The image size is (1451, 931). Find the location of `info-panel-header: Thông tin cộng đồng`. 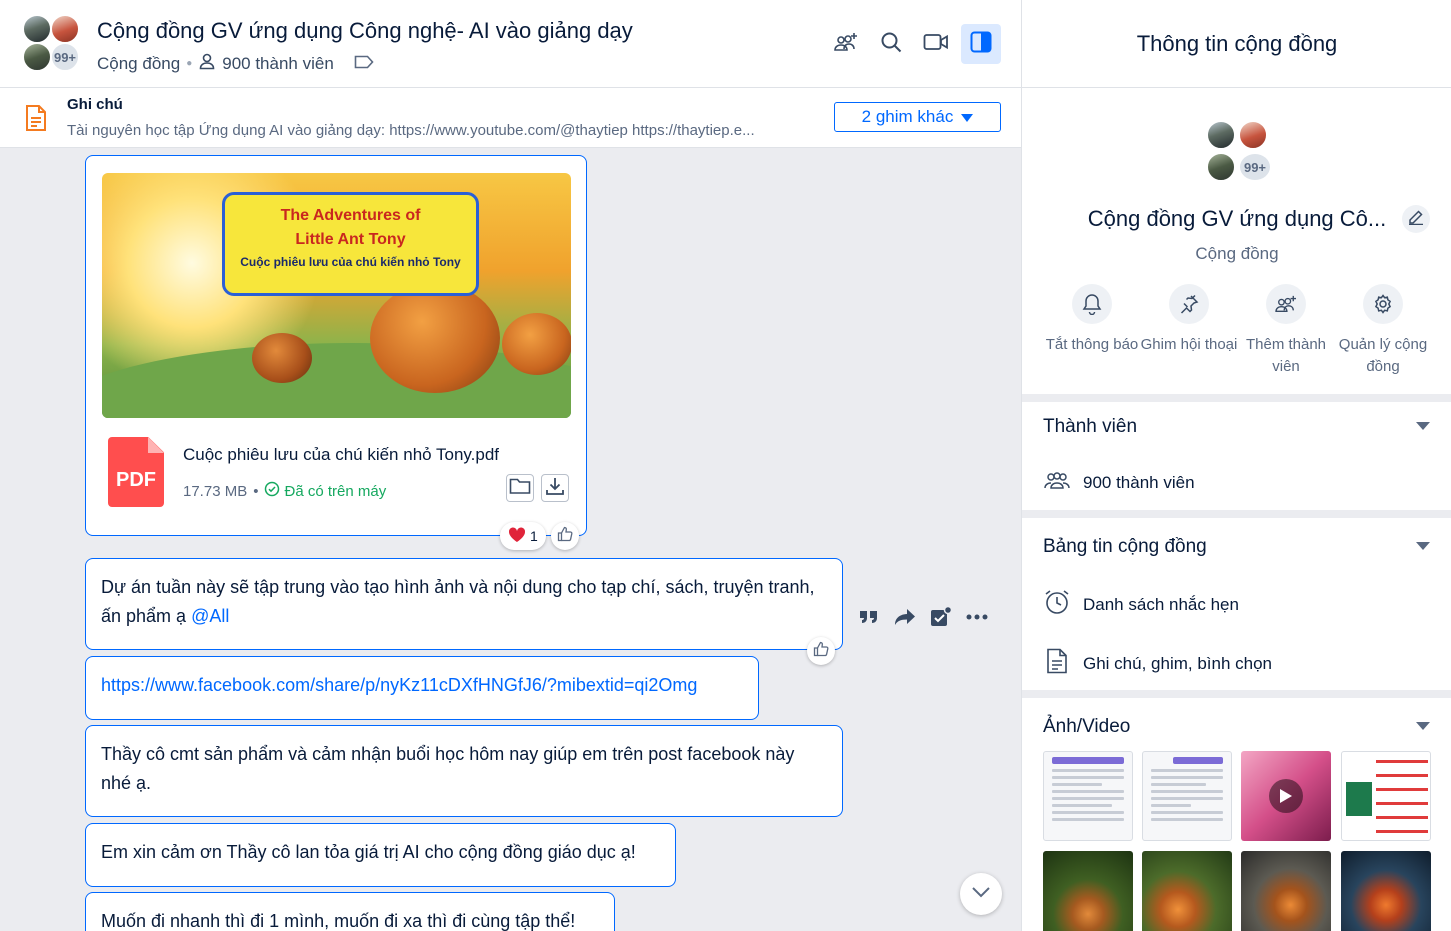

info-panel-header: Thông tin cộng đồng is located at coordinates (1236, 44).